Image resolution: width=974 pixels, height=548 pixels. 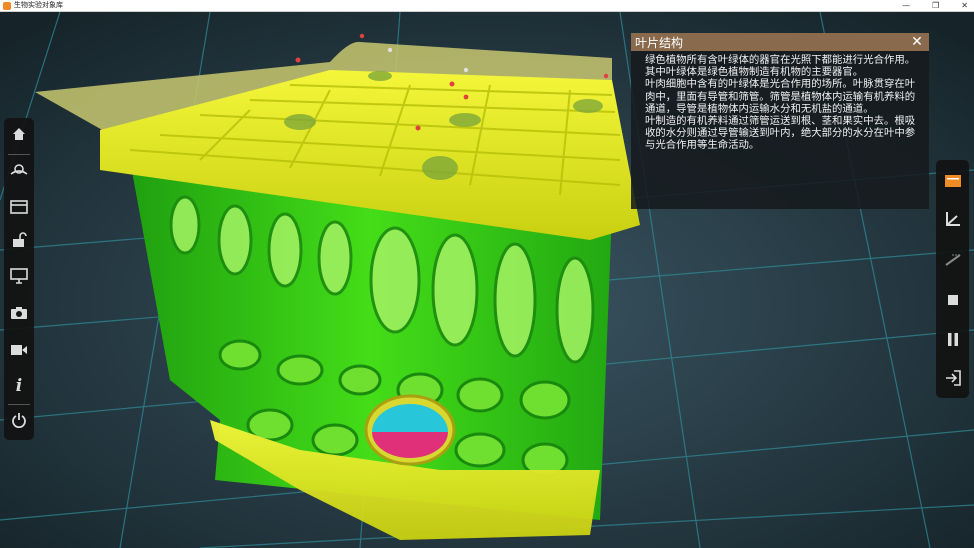 I want to click on pause-button, so click(x=952, y=340).